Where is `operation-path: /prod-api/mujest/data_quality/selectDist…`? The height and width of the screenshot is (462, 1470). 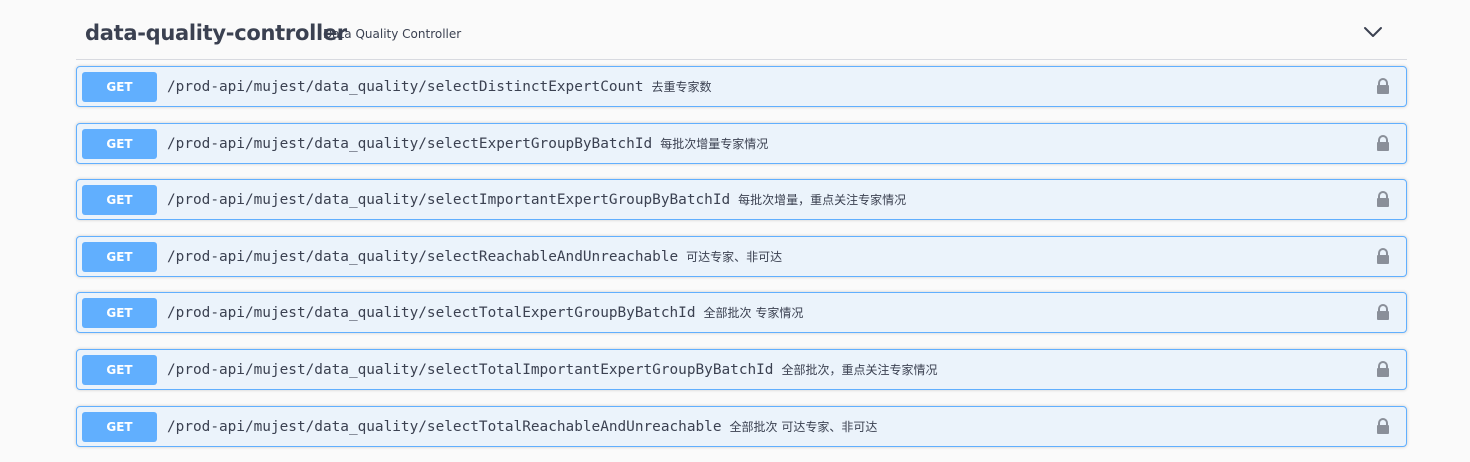
operation-path: /prod-api/mujest/data_quality/selectDist… is located at coordinates (405, 87).